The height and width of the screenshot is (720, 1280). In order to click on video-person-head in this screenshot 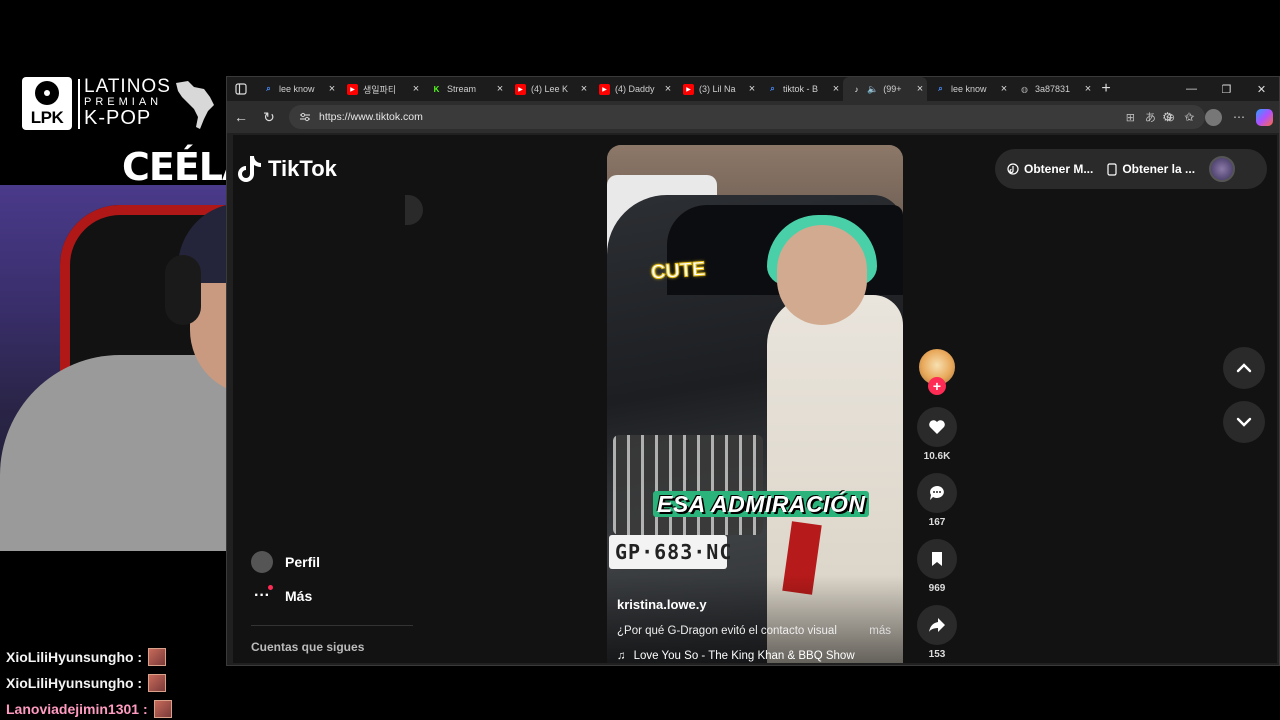, I will do `click(822, 275)`.